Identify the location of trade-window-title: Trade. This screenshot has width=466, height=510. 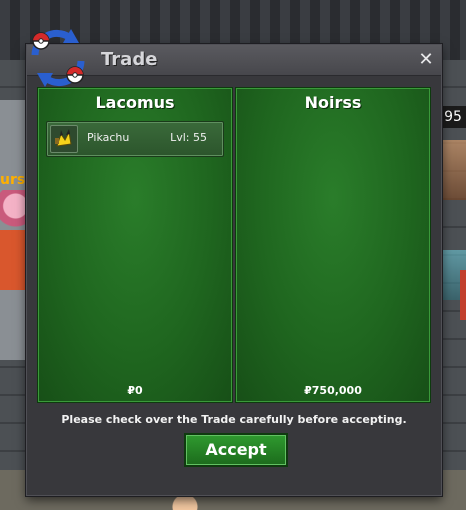
(129, 59).